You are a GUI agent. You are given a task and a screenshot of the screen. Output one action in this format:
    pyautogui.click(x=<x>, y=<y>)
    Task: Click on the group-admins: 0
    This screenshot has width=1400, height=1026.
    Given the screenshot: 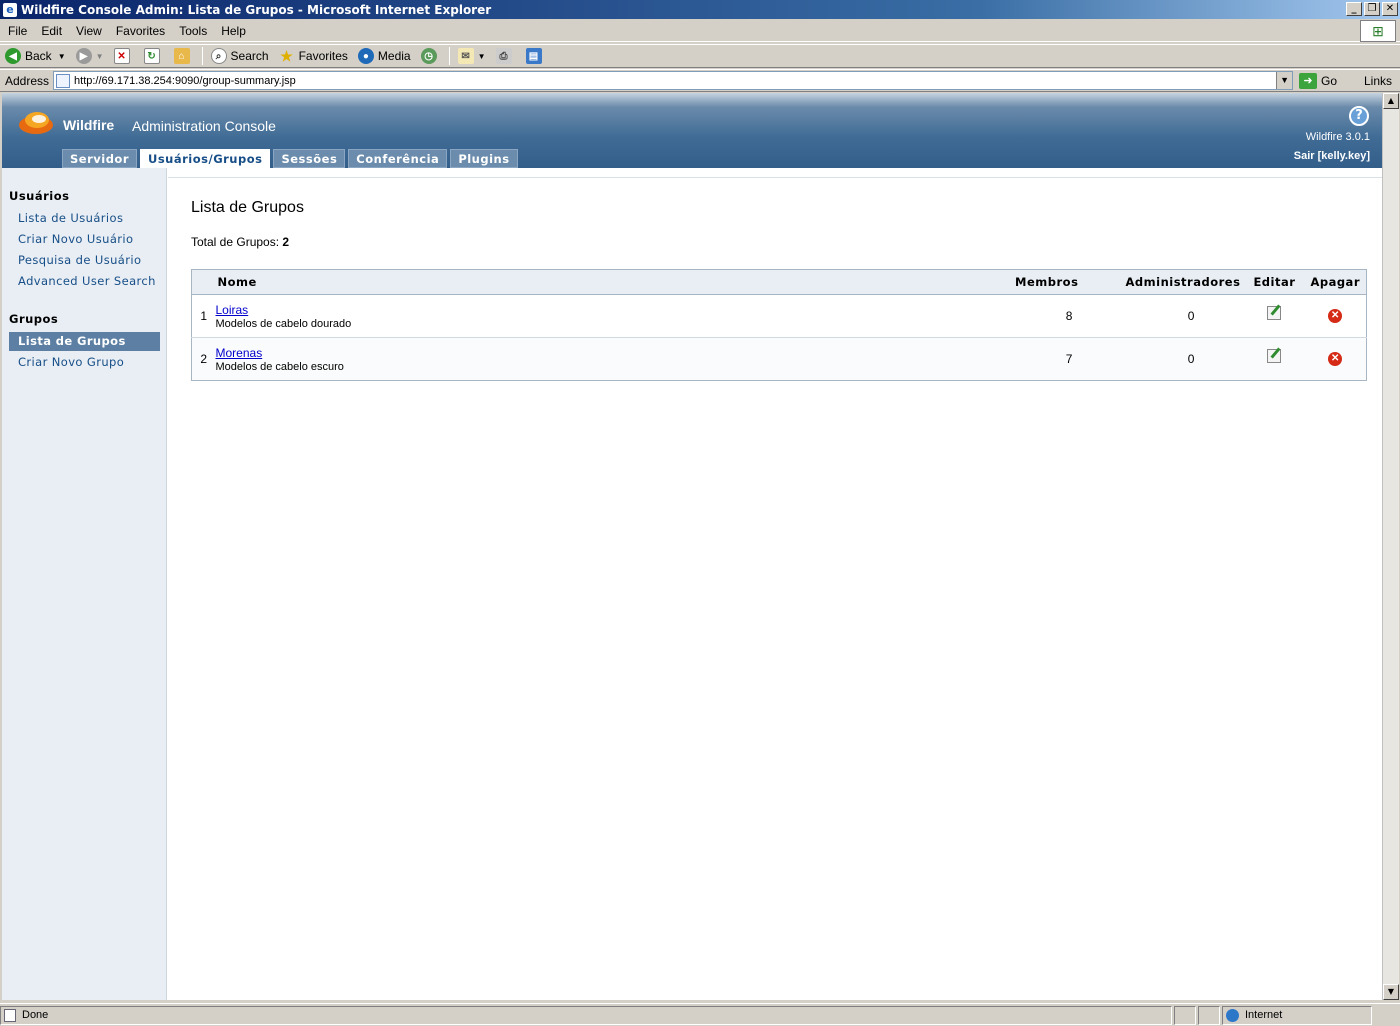 What is the action you would take?
    pyautogui.click(x=1164, y=316)
    